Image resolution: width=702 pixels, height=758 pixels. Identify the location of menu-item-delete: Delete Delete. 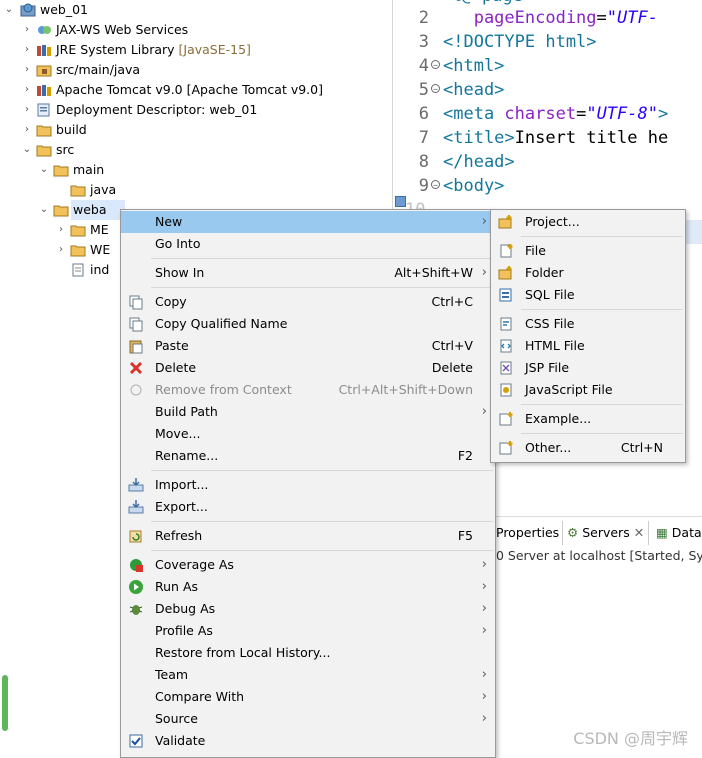
(308, 368).